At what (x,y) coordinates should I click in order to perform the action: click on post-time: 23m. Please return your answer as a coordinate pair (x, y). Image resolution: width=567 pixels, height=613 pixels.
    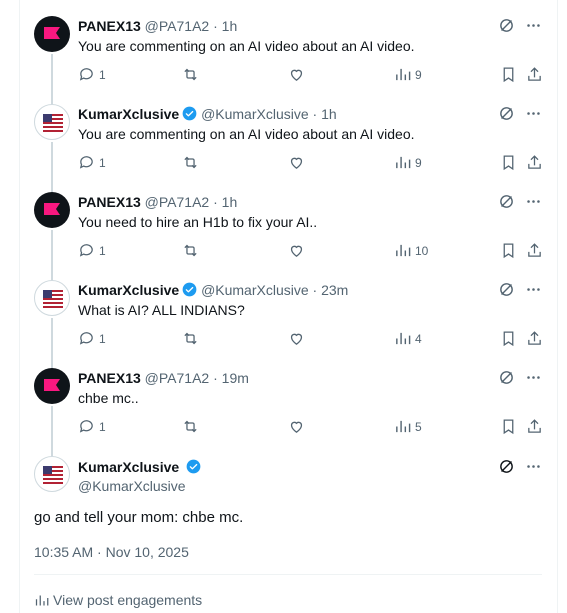
    Looking at the image, I should click on (334, 290).